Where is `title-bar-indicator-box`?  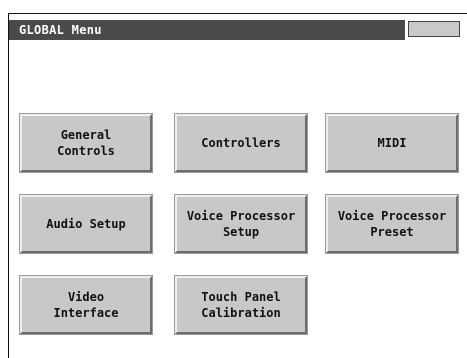 title-bar-indicator-box is located at coordinates (434, 29).